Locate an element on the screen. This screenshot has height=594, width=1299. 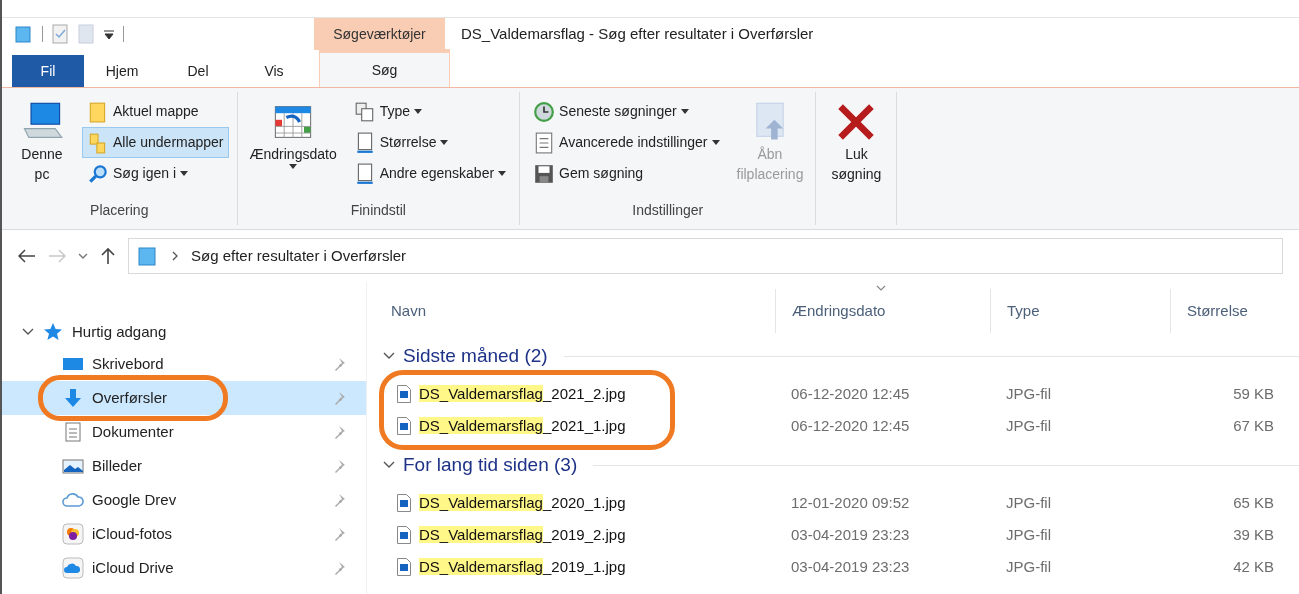
search-icon is located at coordinates (98, 173).